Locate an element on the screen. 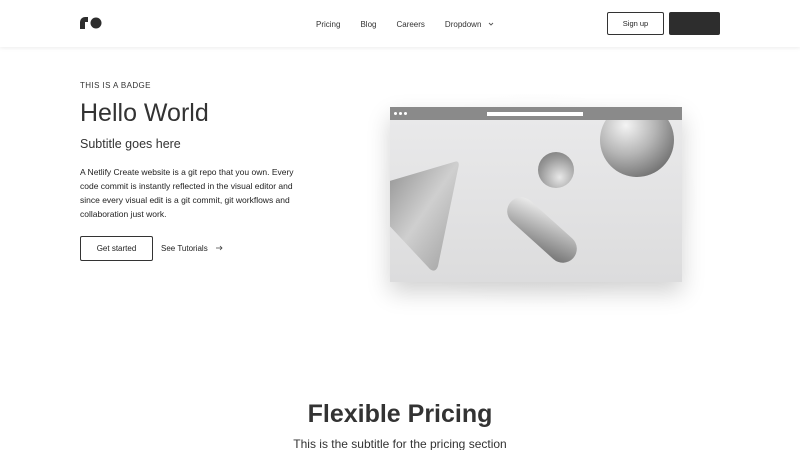 Image resolution: width=800 pixels, height=450 pixels. main-nav: Pricing Blog Careers Dropdown is located at coordinates (405, 24).